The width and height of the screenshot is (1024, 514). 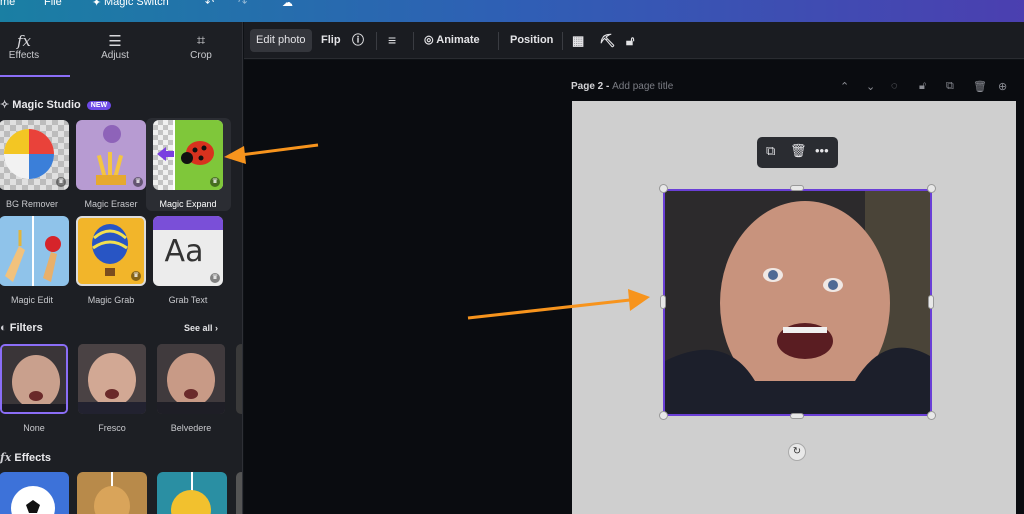 What do you see at coordinates (639, 300) in the screenshot?
I see `arrowhead-right` at bounding box center [639, 300].